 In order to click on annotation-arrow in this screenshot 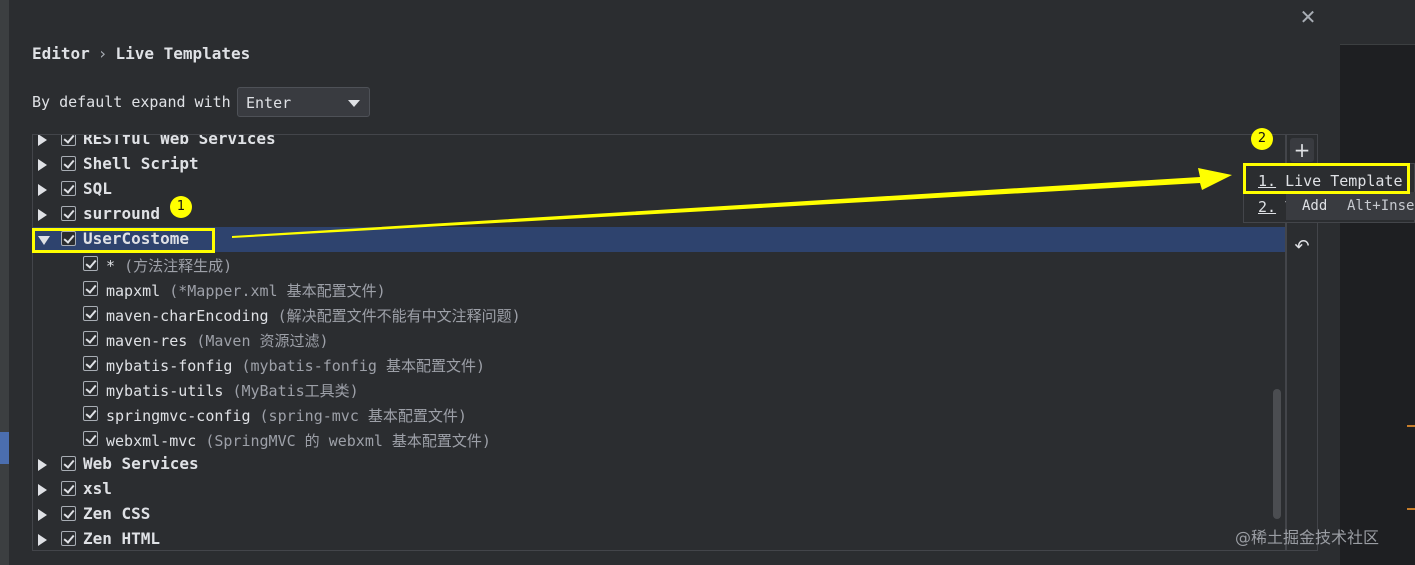, I will do `click(732, 203)`.